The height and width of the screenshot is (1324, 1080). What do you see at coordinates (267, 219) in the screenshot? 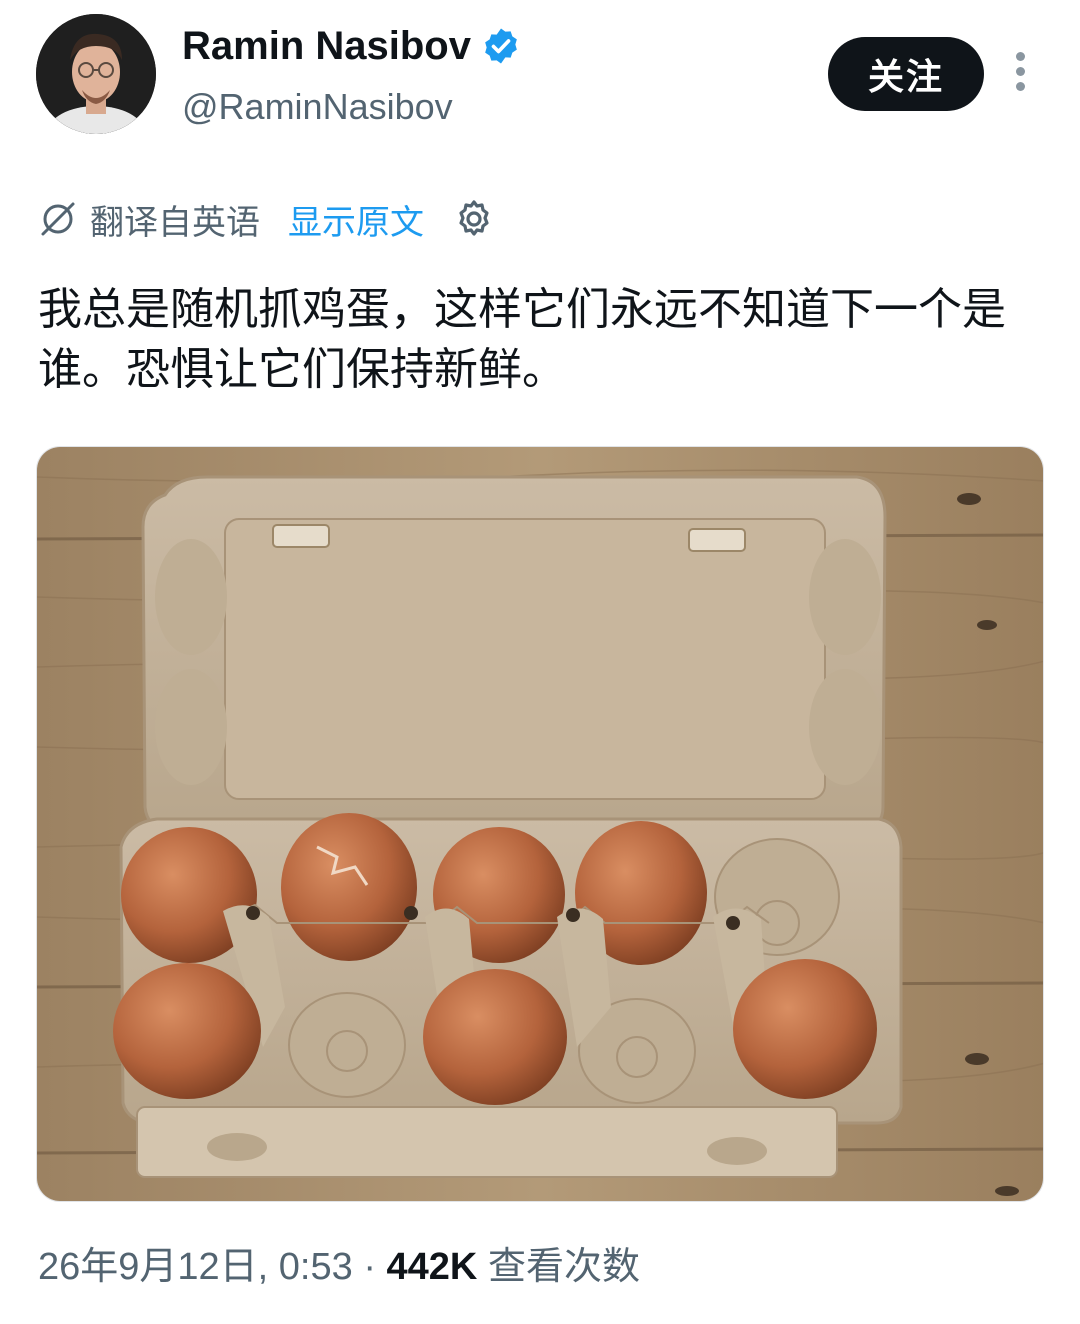
I see `translation-bar: 翻译自英语 显示原文` at bounding box center [267, 219].